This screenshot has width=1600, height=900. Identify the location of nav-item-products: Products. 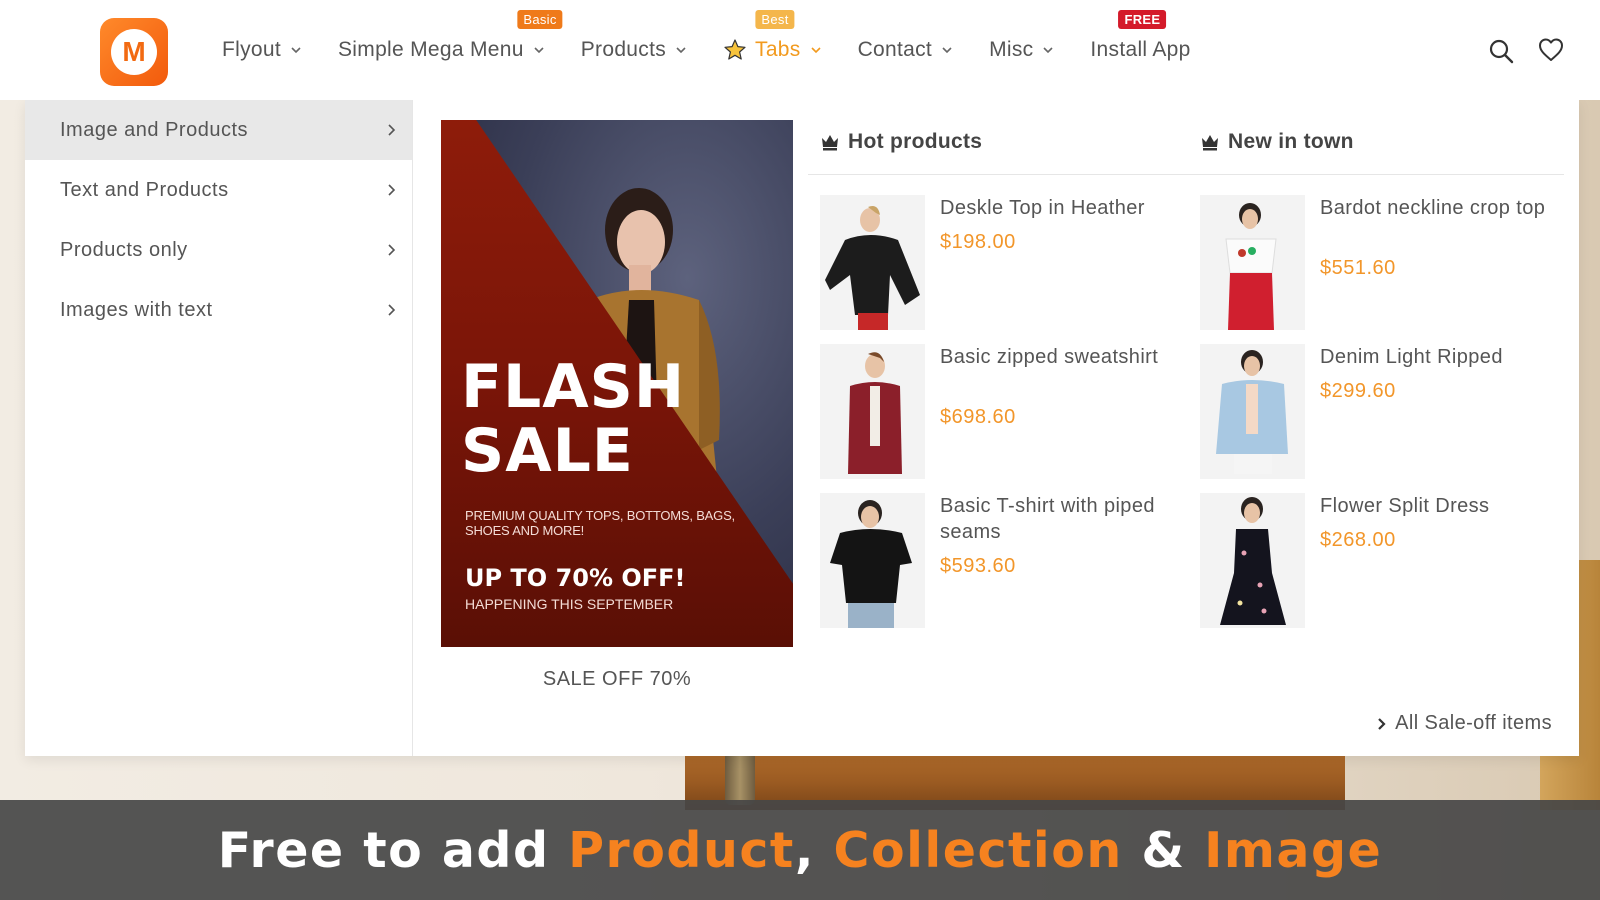
(634, 50).